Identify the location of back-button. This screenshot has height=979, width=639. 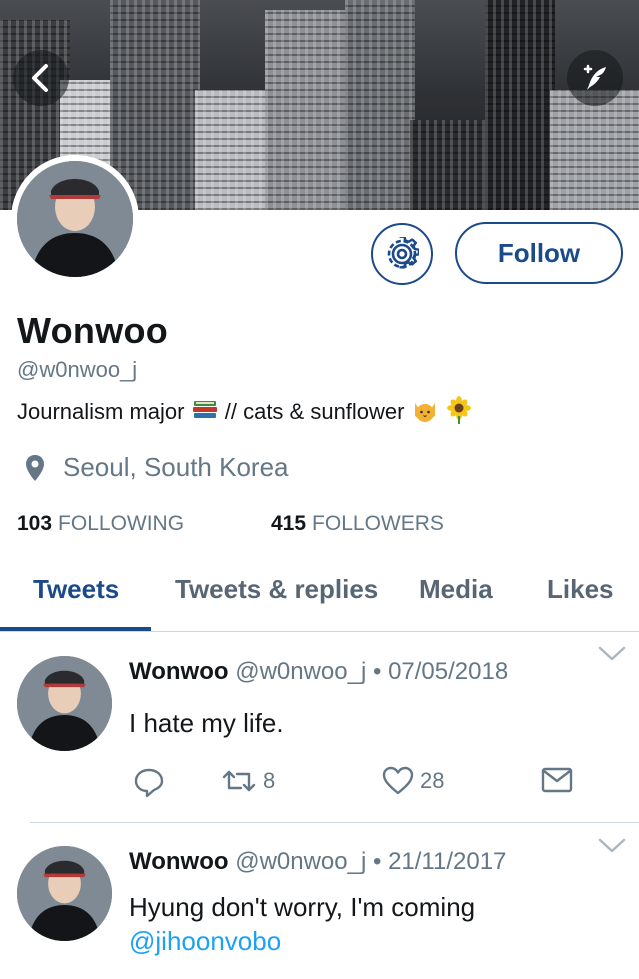
(41, 78).